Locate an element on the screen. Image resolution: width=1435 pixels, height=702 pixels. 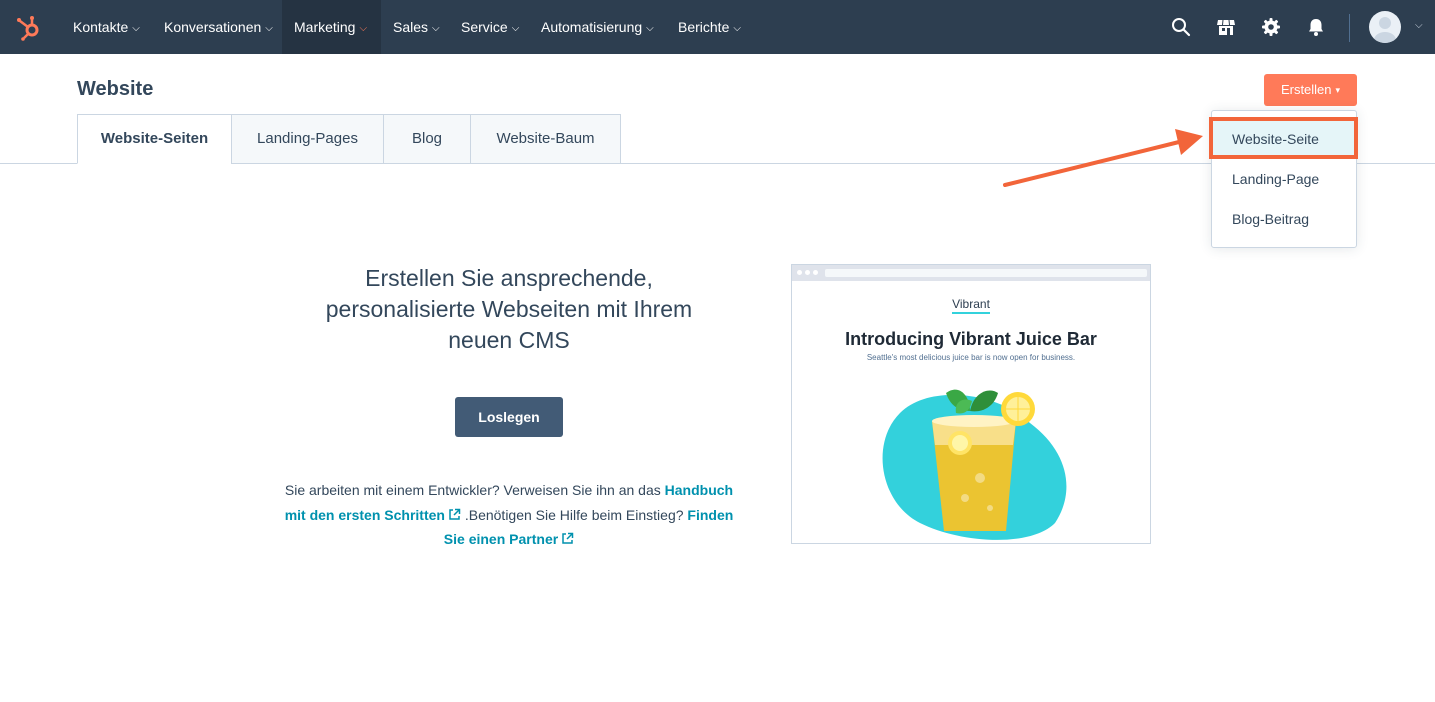
menu-item-blog-beitrag: Blog-Beitrag is located at coordinates (1284, 219).